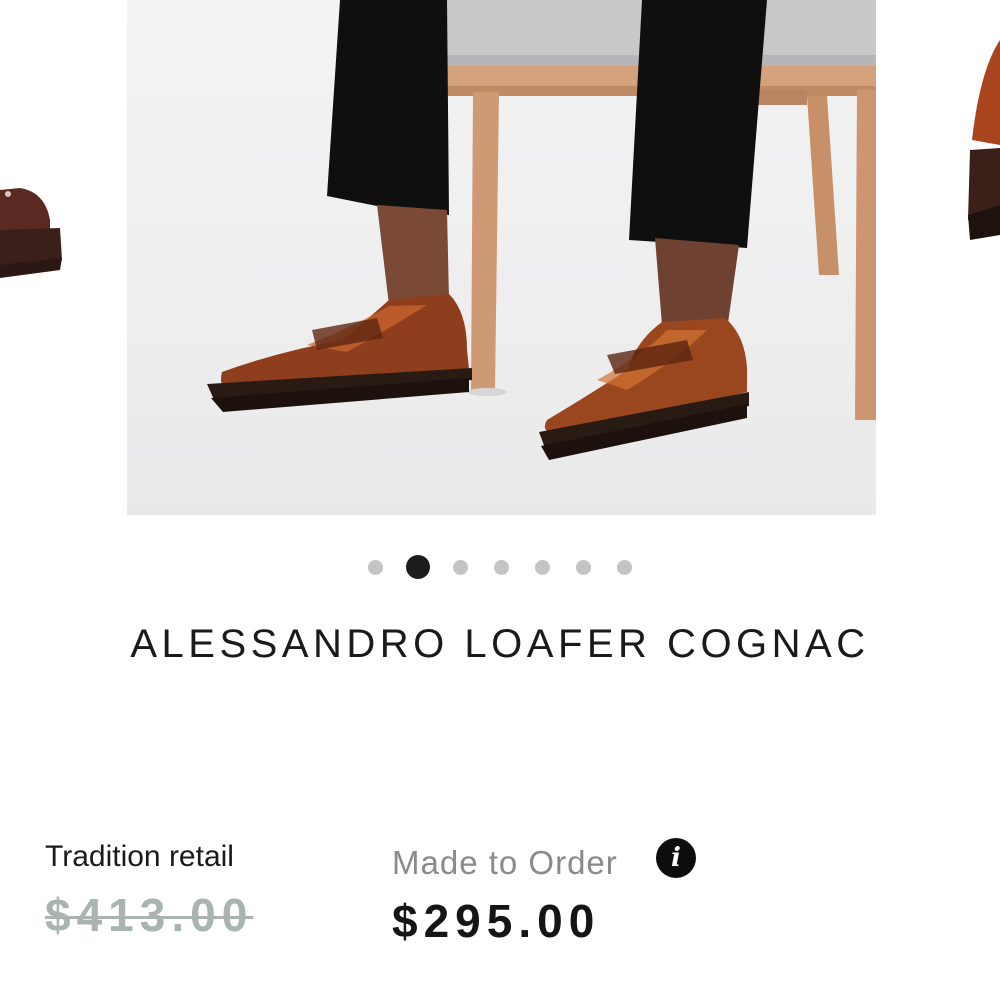  I want to click on made-to-order-price: $295.00, so click(496, 921).